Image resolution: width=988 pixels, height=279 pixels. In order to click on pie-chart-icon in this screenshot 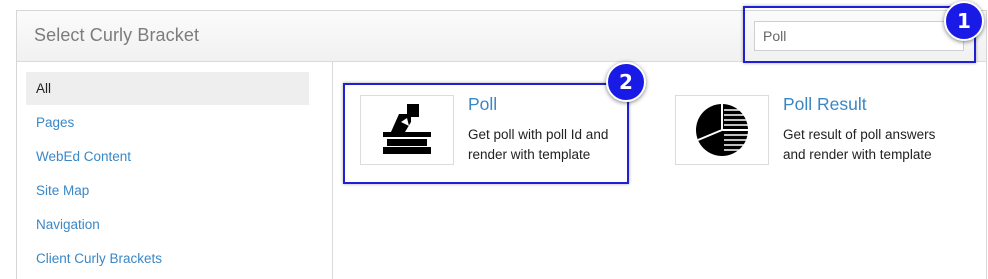, I will do `click(722, 130)`.